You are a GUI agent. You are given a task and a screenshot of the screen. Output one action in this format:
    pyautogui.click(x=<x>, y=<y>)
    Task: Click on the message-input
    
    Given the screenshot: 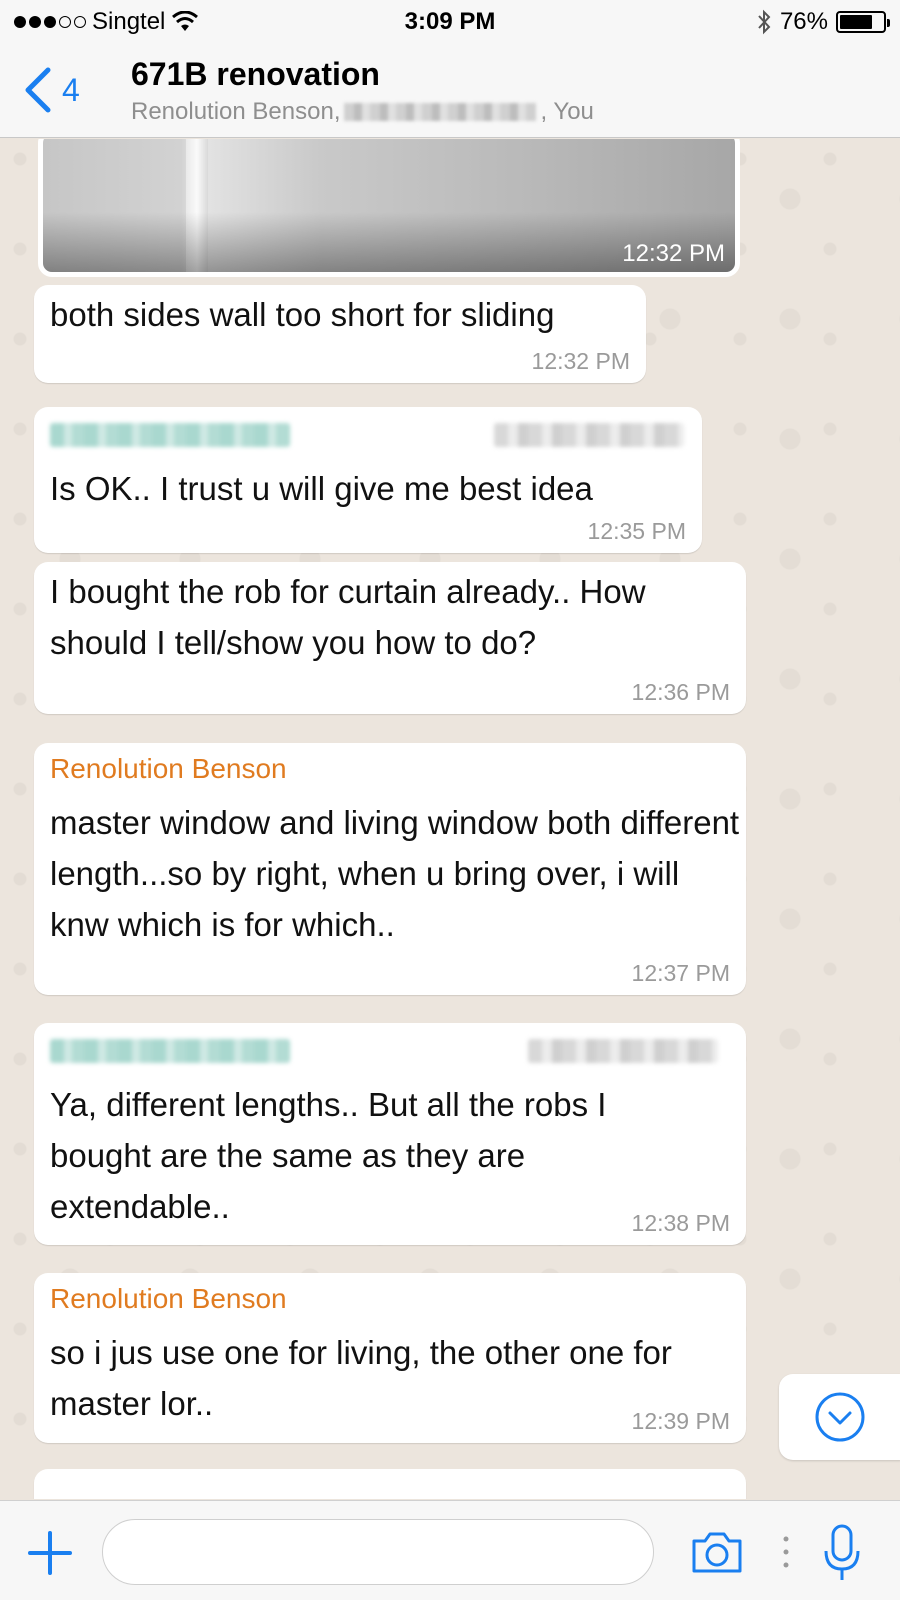 What is the action you would take?
    pyautogui.click(x=378, y=1552)
    